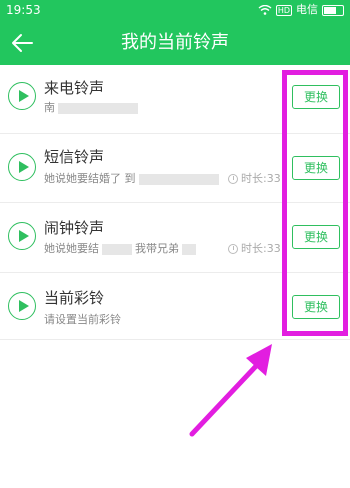 The width and height of the screenshot is (350, 488). What do you see at coordinates (74, 88) in the screenshot?
I see `row-title: 来电铃声` at bounding box center [74, 88].